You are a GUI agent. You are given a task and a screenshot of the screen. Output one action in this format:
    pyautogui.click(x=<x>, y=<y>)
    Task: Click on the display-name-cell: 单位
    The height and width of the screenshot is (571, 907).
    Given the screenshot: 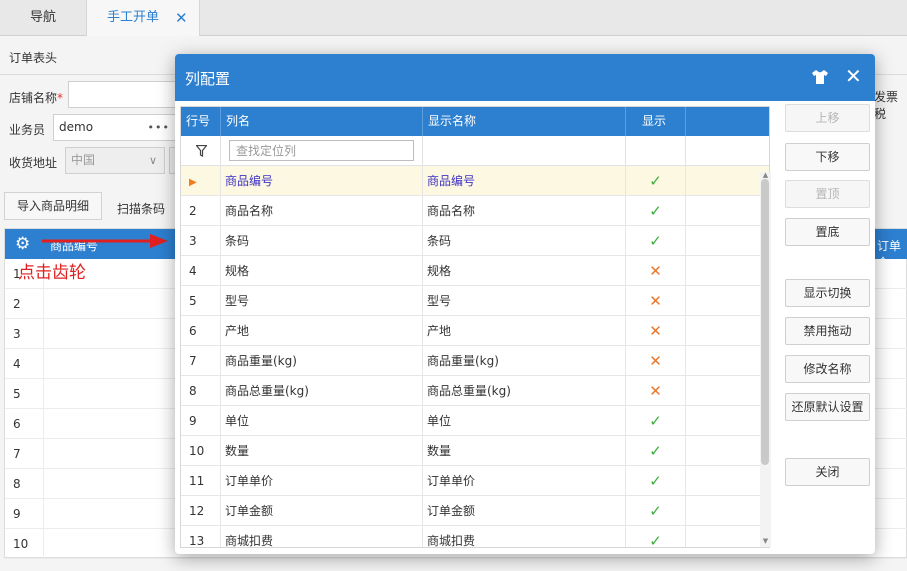 What is the action you would take?
    pyautogui.click(x=524, y=421)
    